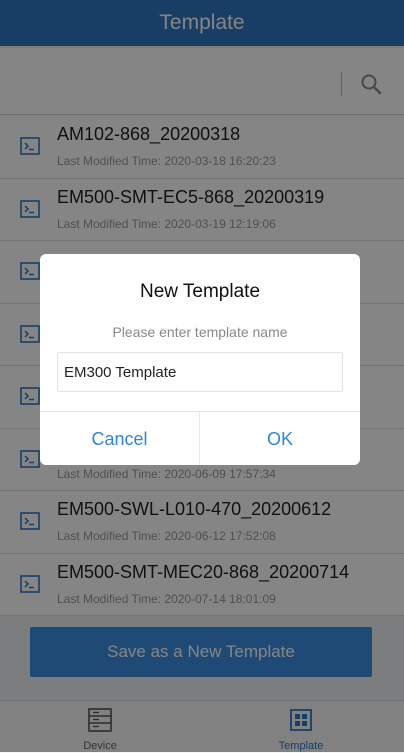  Describe the element at coordinates (280, 438) in the screenshot. I see `ok-button: OK` at that location.